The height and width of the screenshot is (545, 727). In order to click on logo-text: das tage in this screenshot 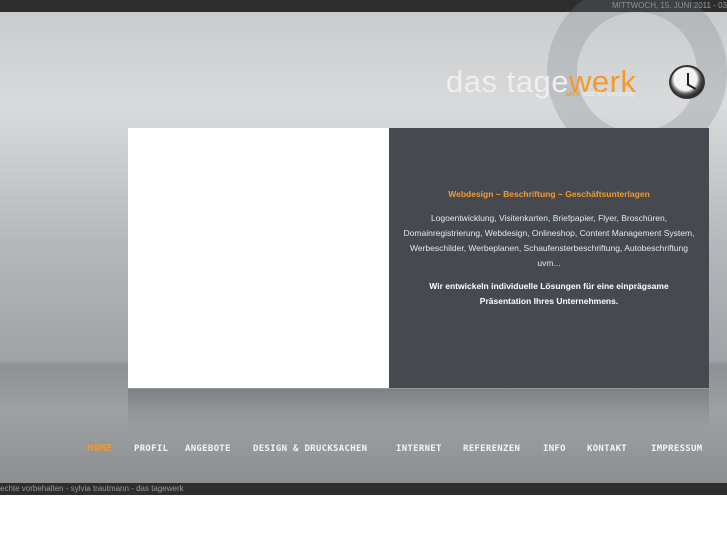, I will do `click(507, 81)`.